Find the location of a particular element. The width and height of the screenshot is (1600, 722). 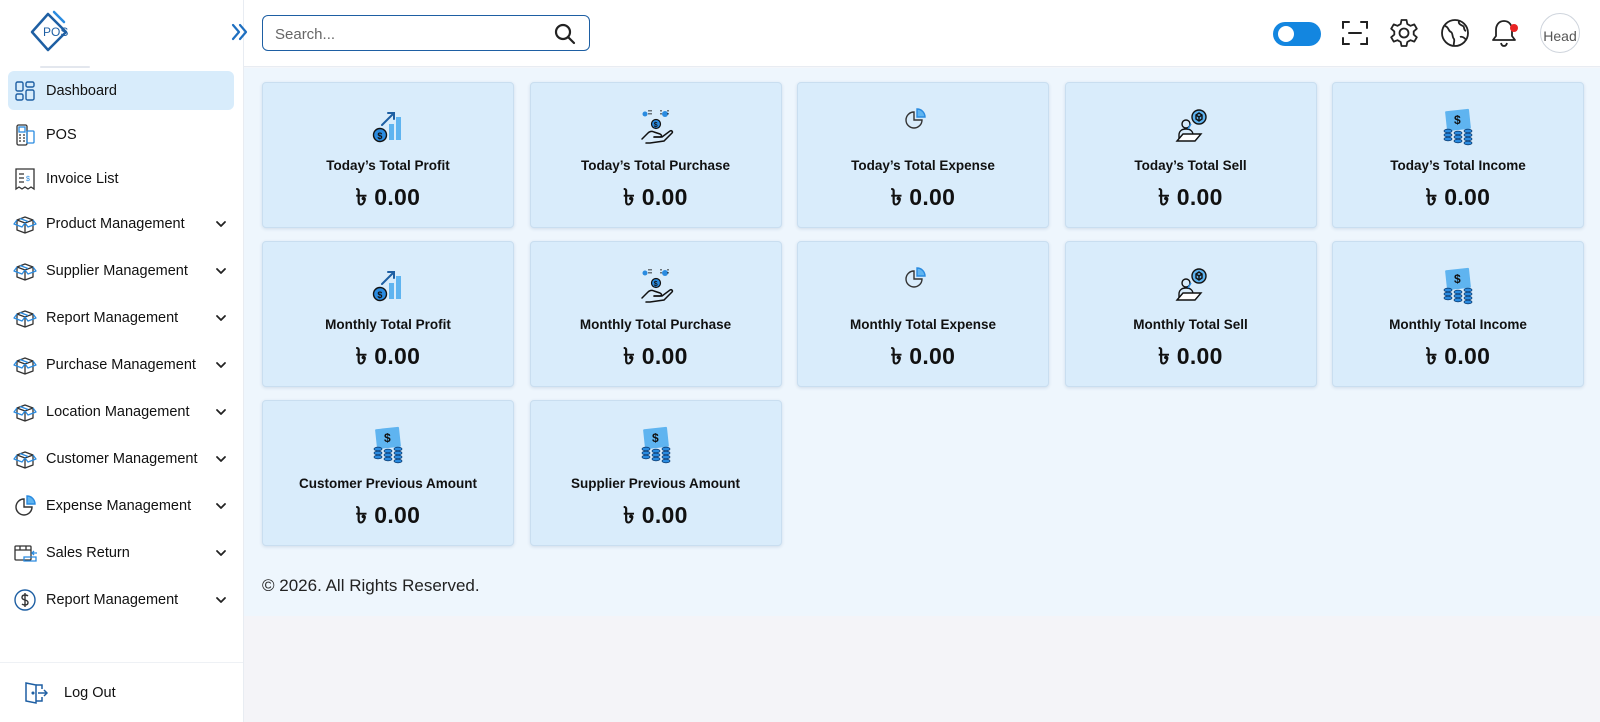

stat-card: $ Monthly Total Income ৳ 0.00 is located at coordinates (1458, 314).